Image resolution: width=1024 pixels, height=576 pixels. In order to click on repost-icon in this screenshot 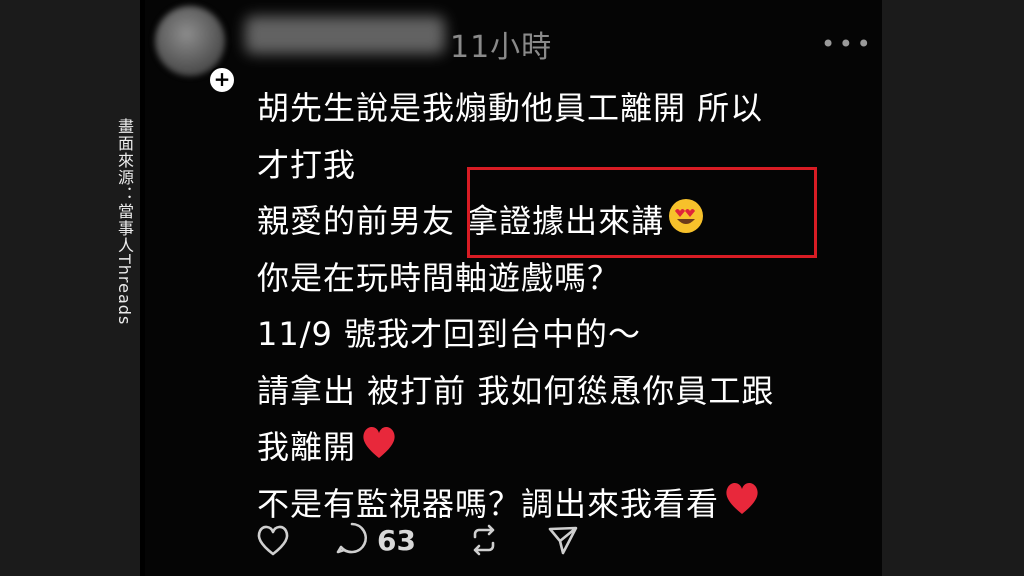, I will do `click(484, 540)`.